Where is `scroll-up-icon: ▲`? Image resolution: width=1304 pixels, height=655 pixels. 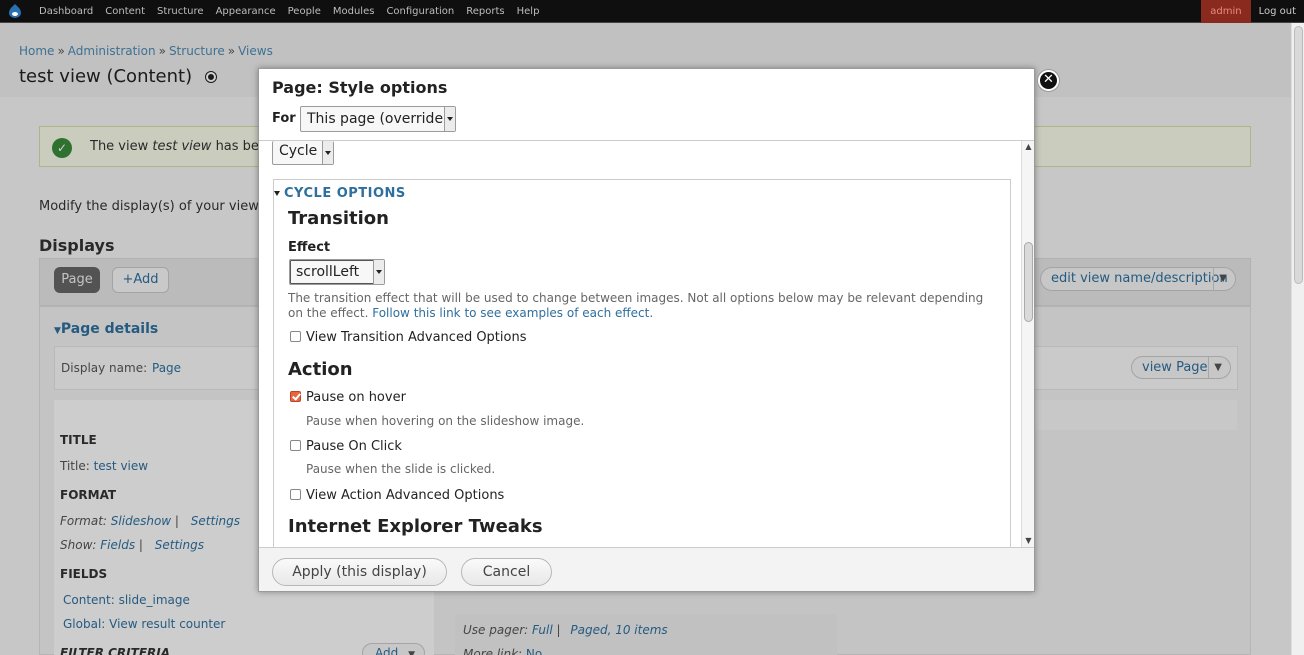
scroll-up-icon: ▲ is located at coordinates (1028, 147).